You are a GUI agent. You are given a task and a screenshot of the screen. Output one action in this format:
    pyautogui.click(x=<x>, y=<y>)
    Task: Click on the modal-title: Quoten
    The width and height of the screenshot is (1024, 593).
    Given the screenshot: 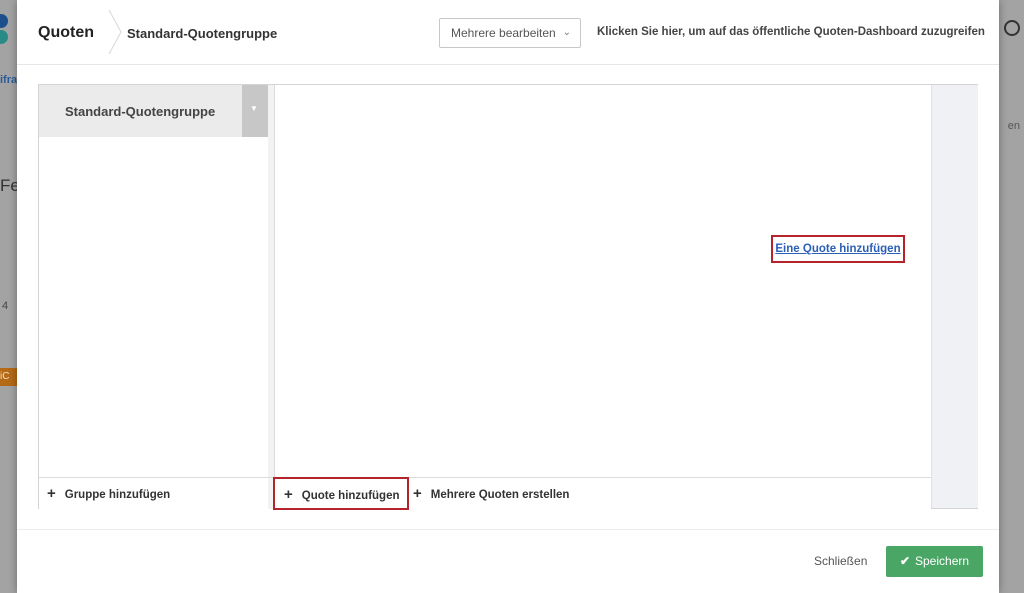 What is the action you would take?
    pyautogui.click(x=66, y=32)
    